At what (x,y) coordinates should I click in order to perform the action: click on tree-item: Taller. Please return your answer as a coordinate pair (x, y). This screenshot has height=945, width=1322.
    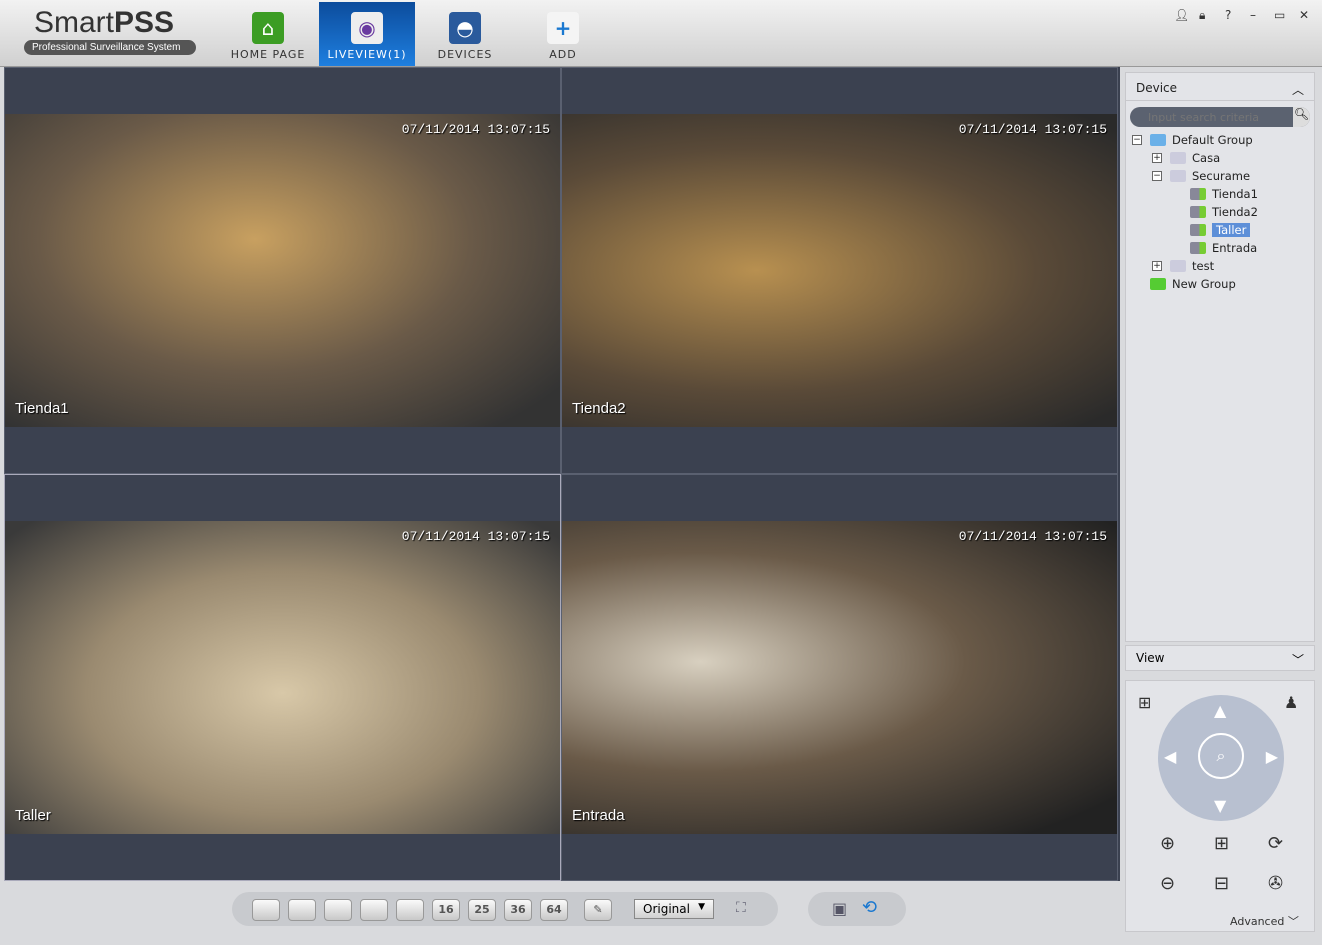
    Looking at the image, I should click on (1223, 230).